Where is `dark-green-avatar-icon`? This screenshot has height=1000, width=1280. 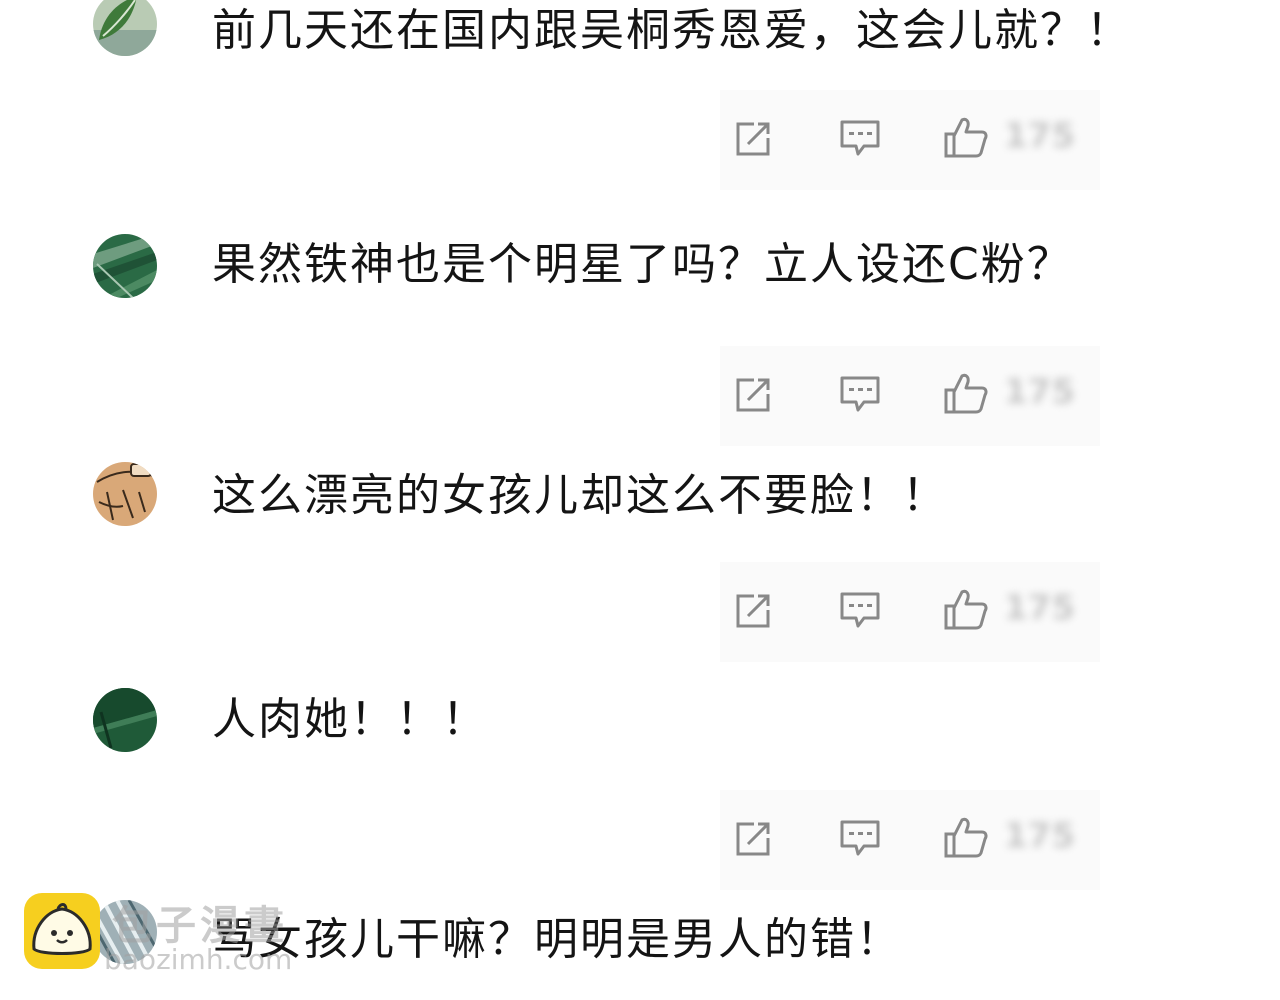
dark-green-avatar-icon is located at coordinates (125, 720).